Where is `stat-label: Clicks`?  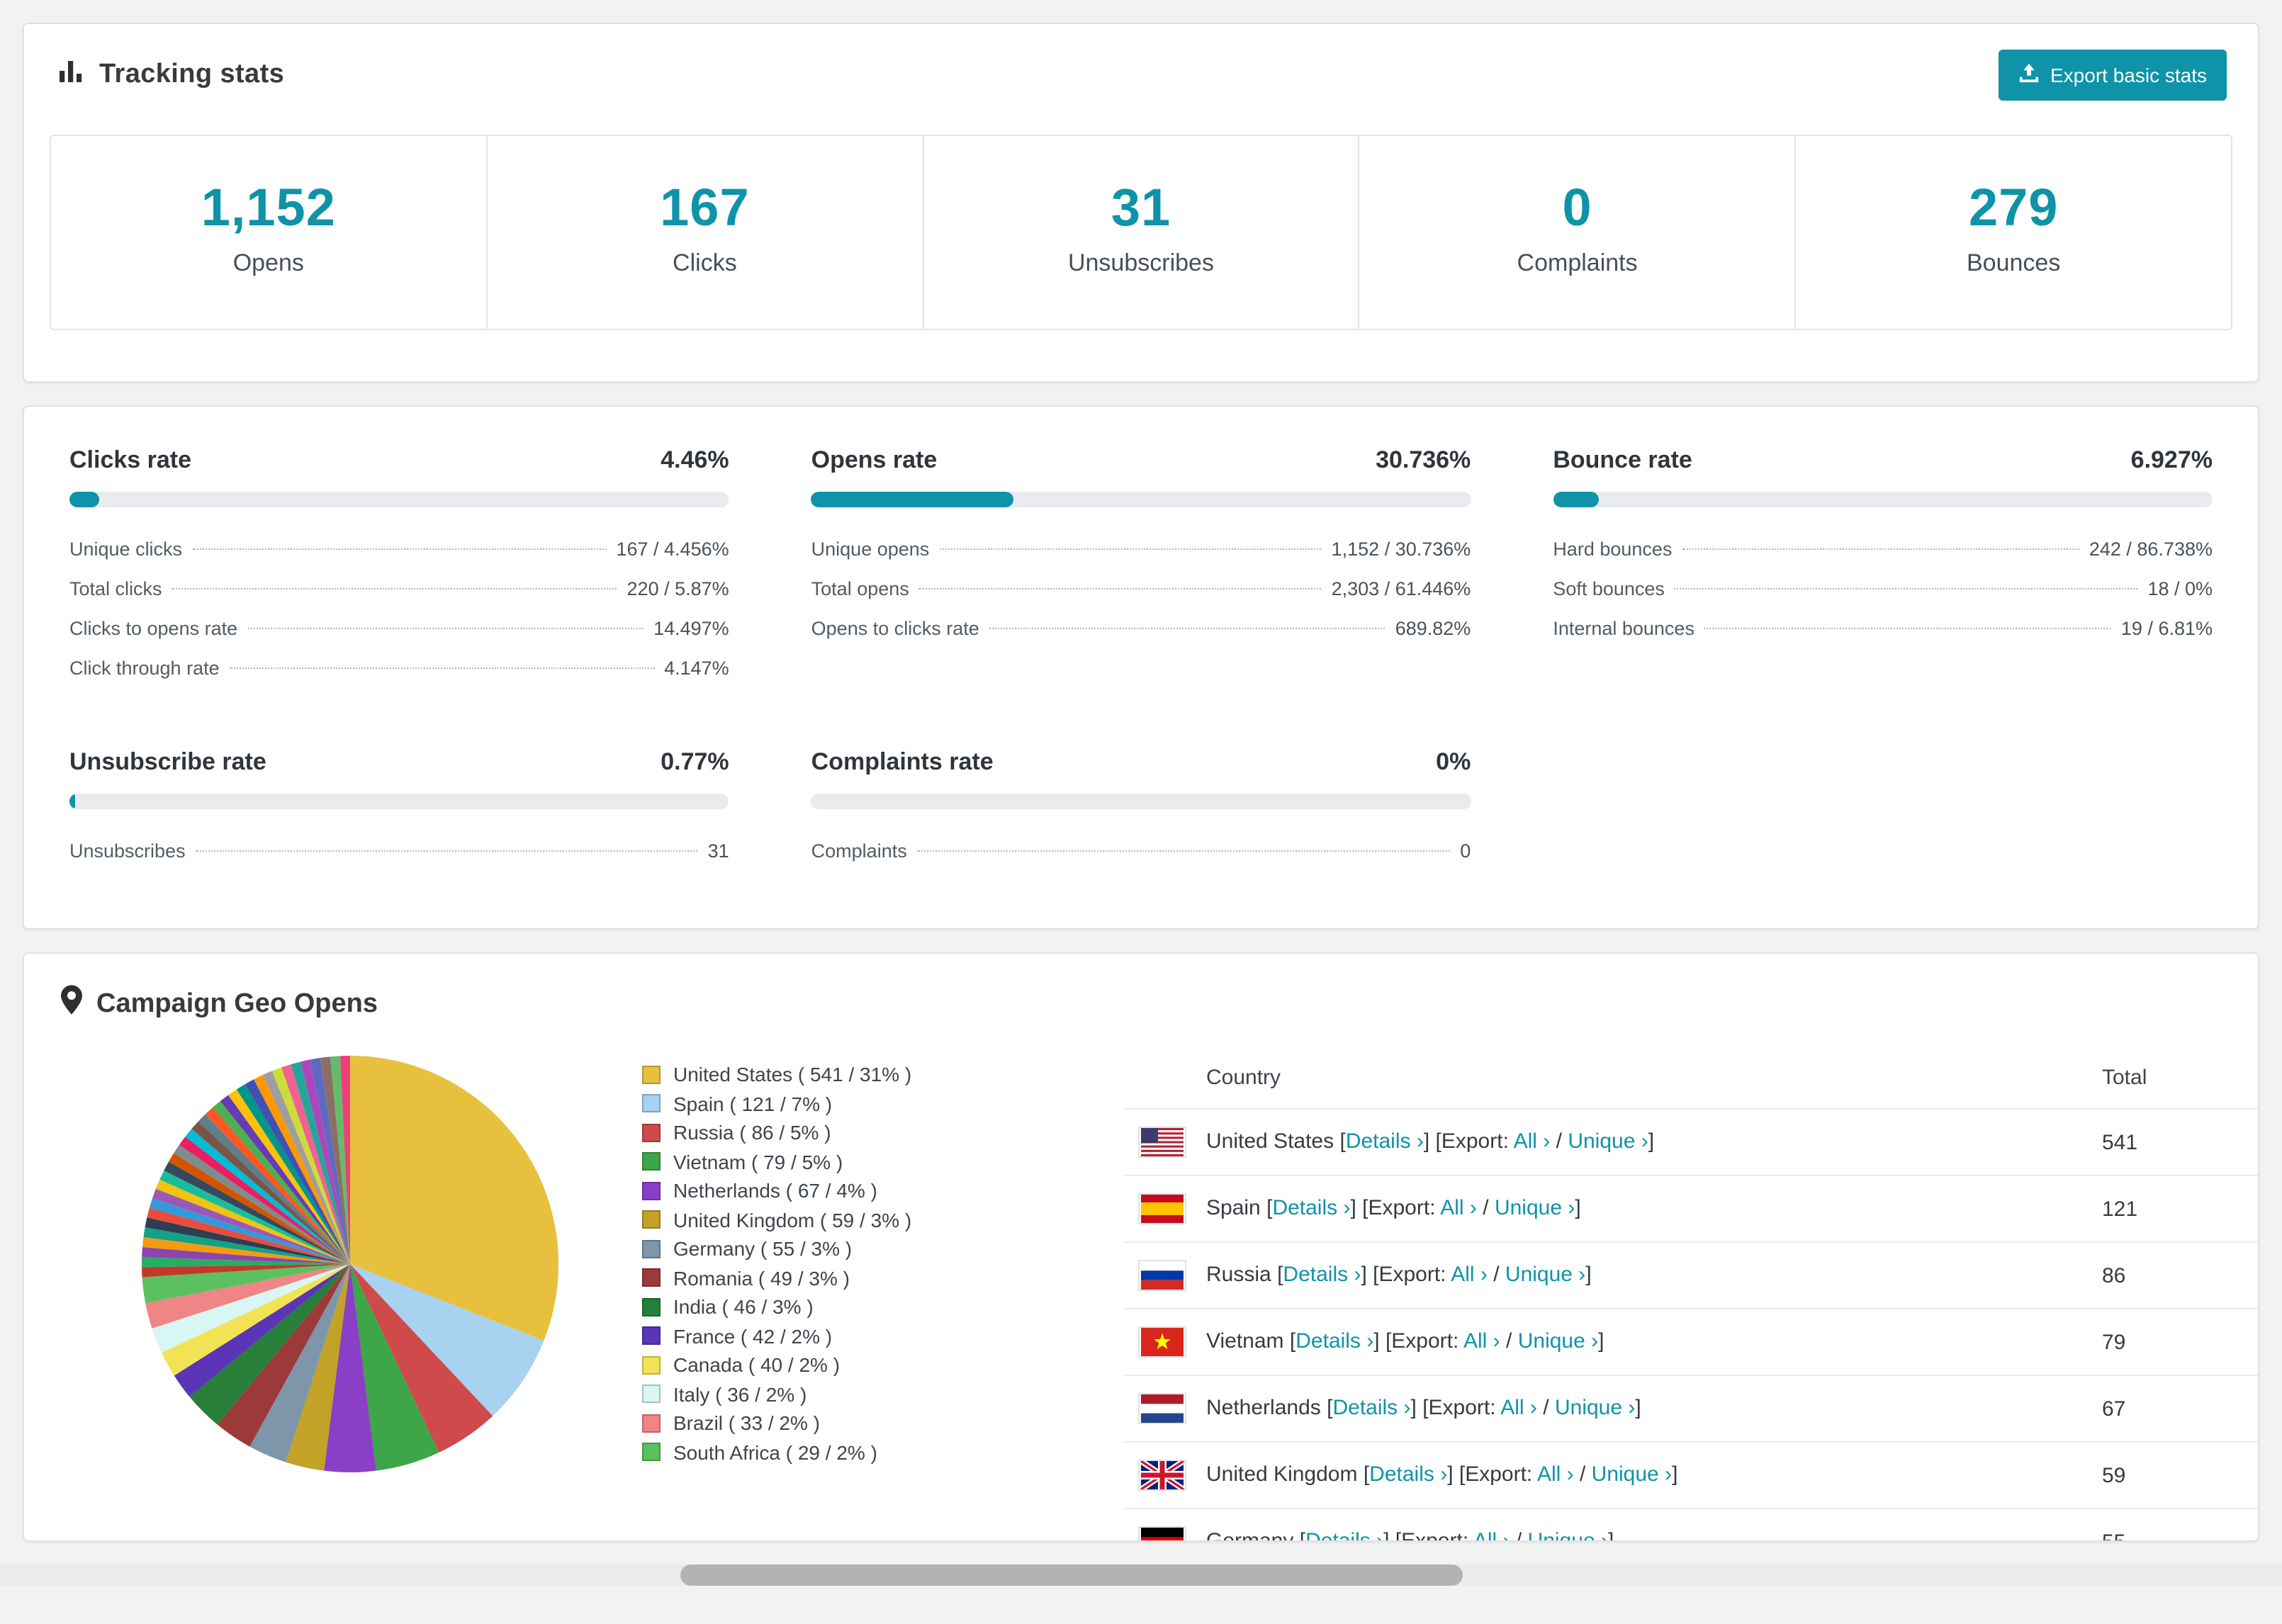
stat-label: Clicks is located at coordinates (705, 263).